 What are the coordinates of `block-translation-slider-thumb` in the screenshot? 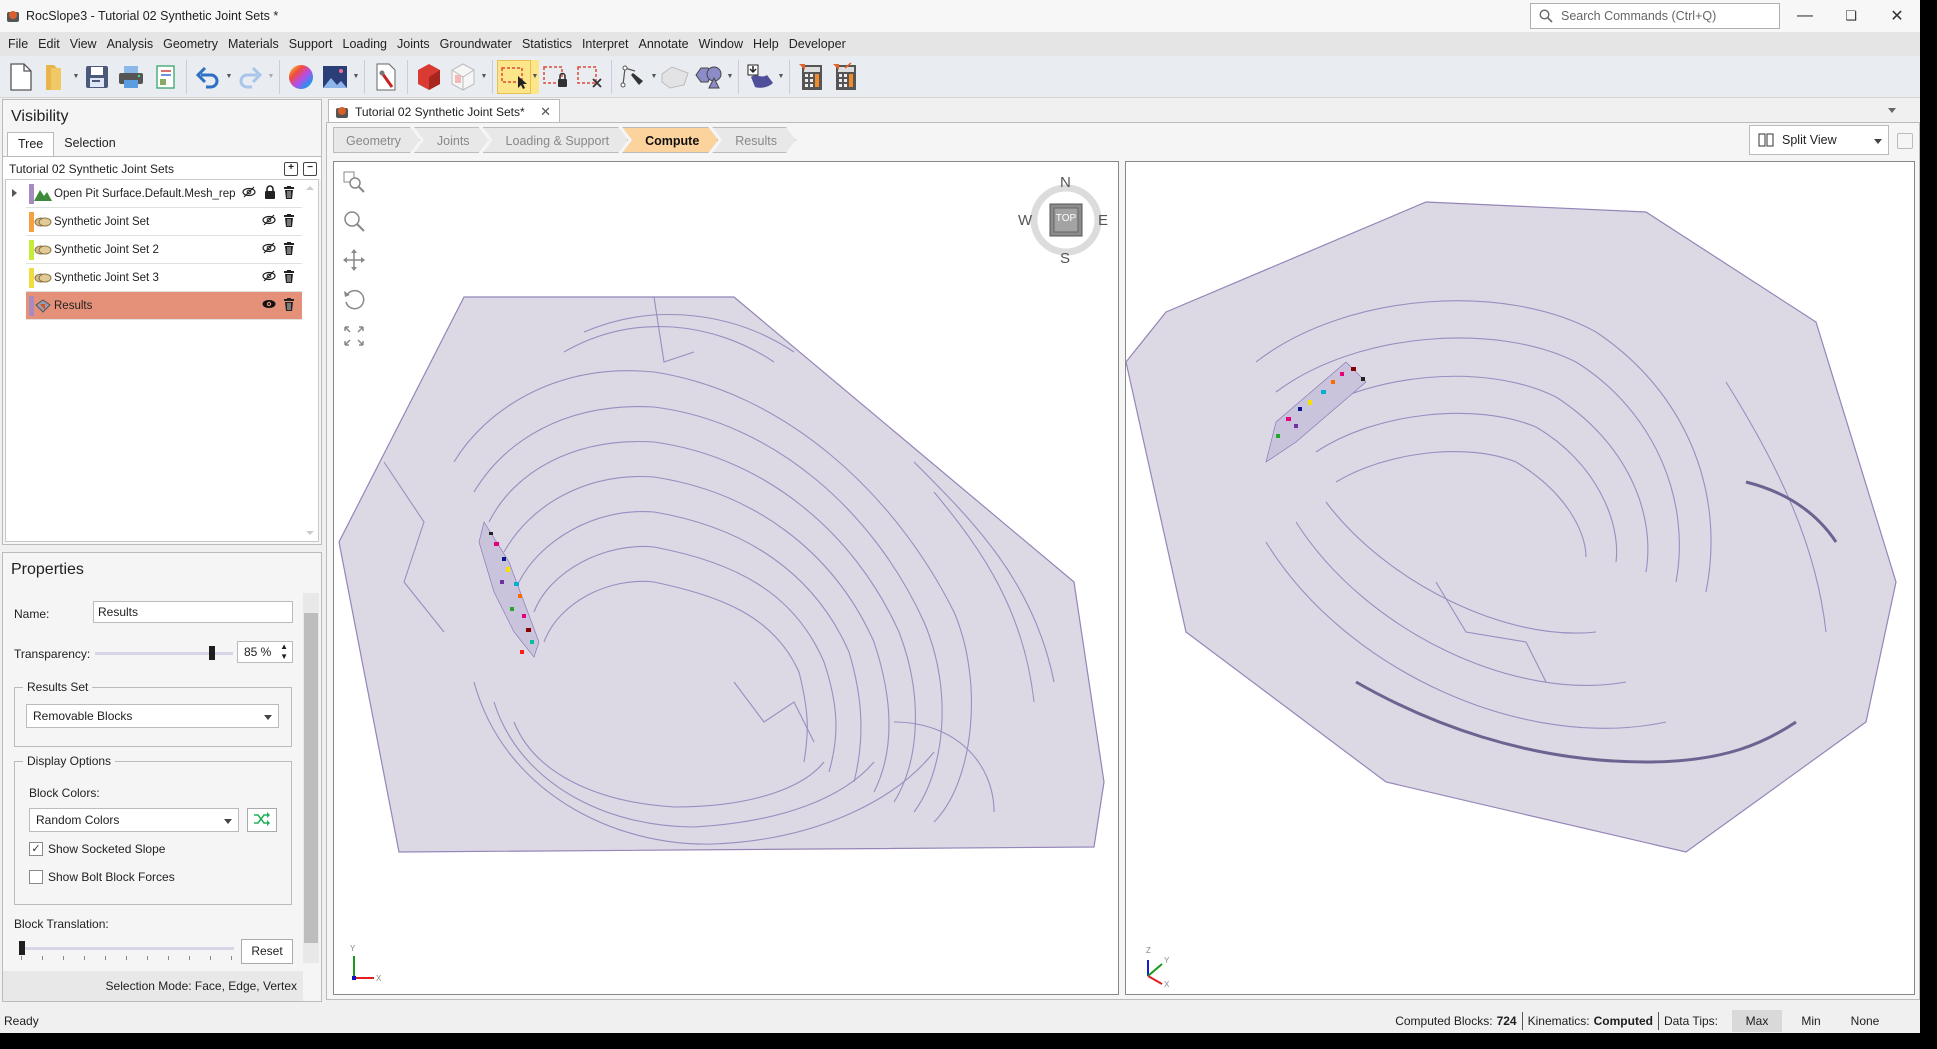 It's located at (22, 948).